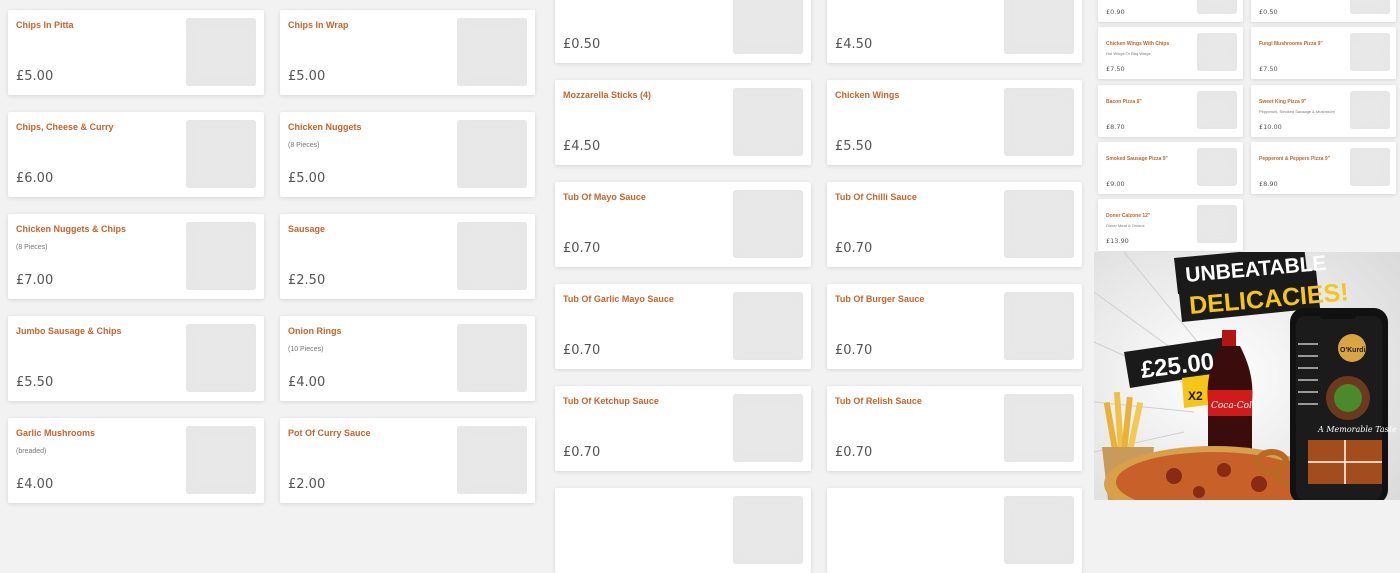 Image resolution: width=1400 pixels, height=573 pixels. Describe the element at coordinates (1124, 102) in the screenshot. I see `item-name: Bacon Pizza 9"` at that location.